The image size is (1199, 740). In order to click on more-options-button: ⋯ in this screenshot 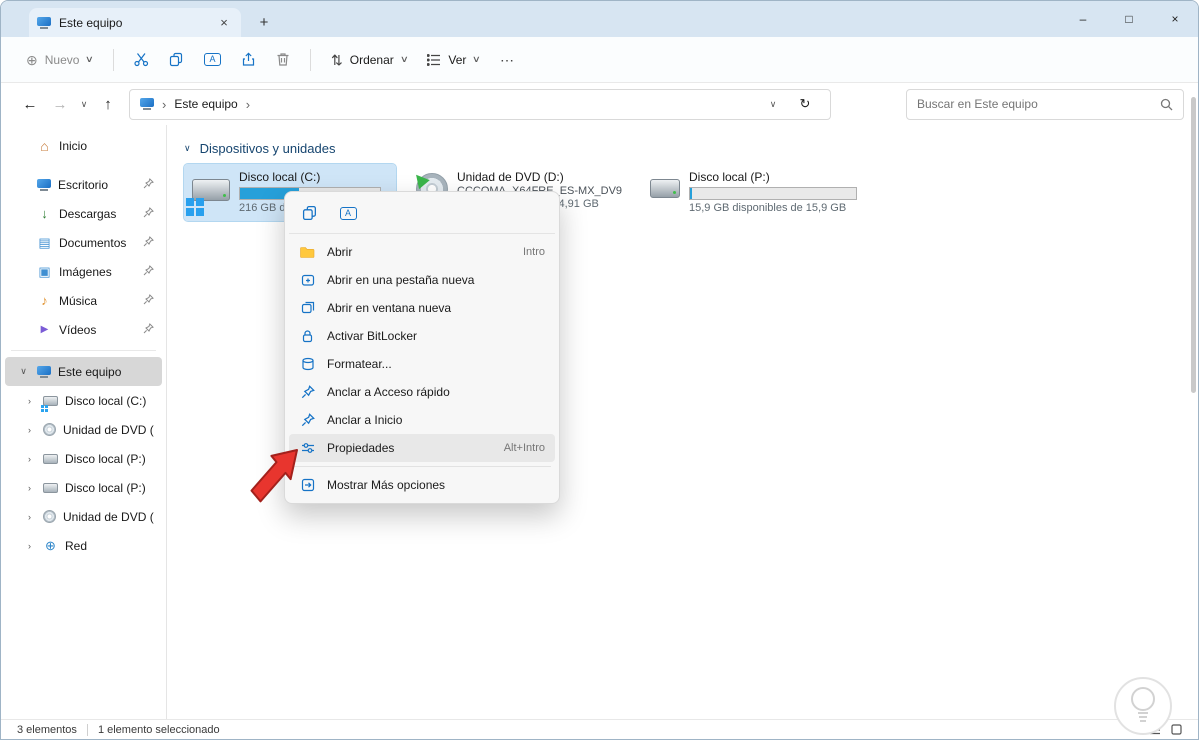, I will do `click(507, 60)`.